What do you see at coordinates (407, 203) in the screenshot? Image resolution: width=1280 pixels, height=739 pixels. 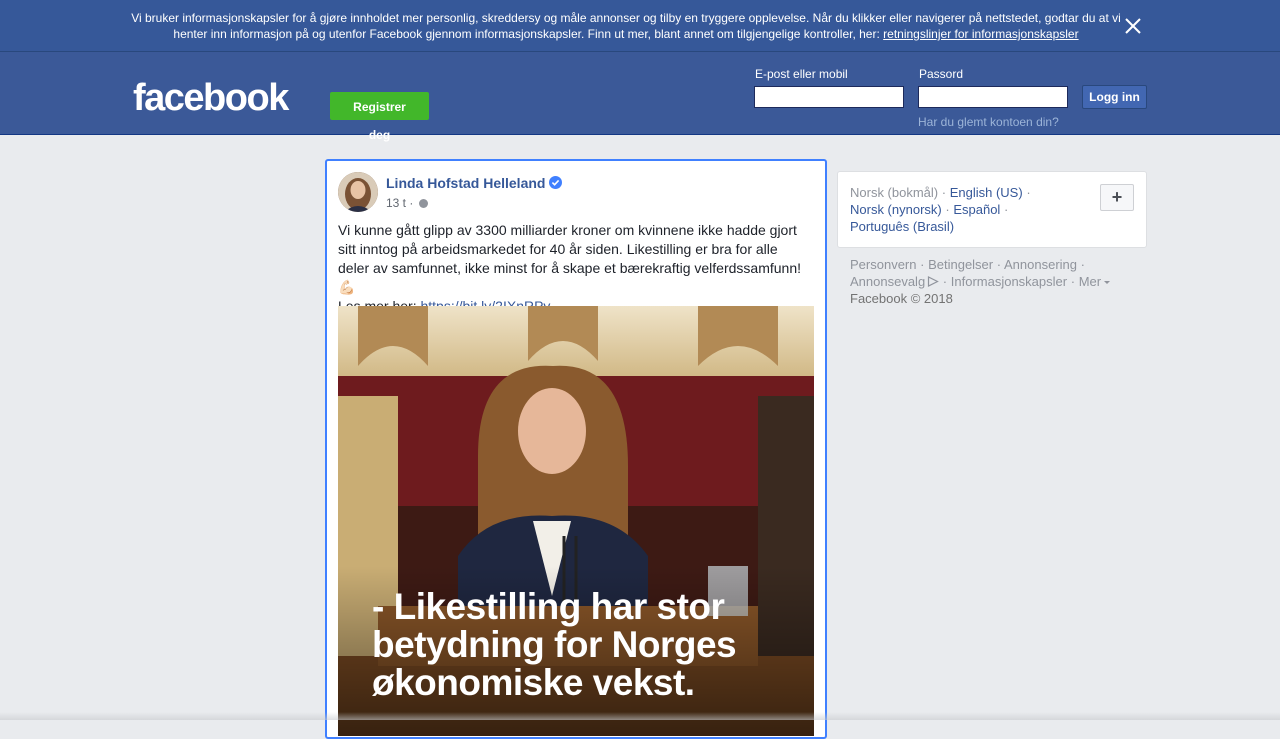 I see `post-meta: 13 t ·` at bounding box center [407, 203].